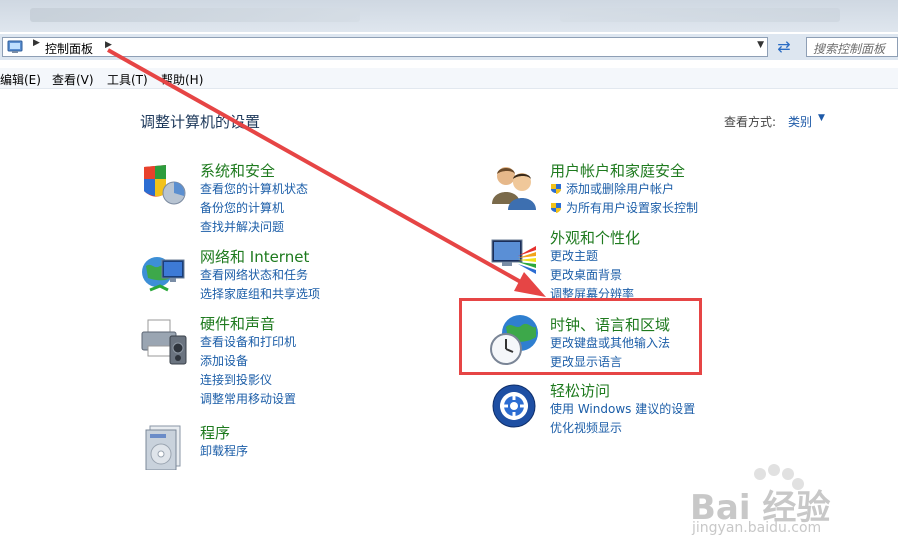  I want to click on watermark-url: jingyan.baidu.com, so click(757, 528).